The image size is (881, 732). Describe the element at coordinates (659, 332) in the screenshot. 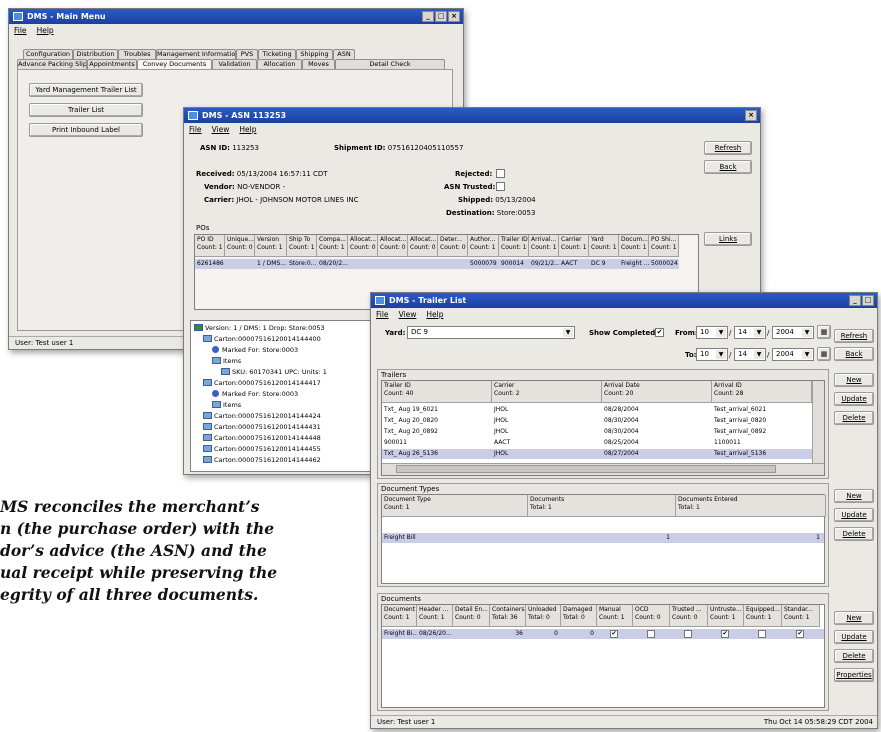

I see `show-completed-checkbox: ✔` at that location.